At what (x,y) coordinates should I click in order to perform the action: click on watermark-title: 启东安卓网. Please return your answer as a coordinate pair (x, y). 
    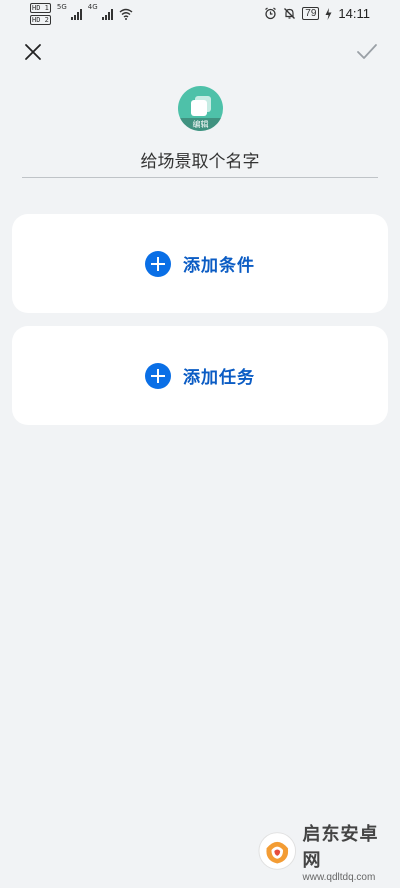
    Looking at the image, I should click on (340, 847).